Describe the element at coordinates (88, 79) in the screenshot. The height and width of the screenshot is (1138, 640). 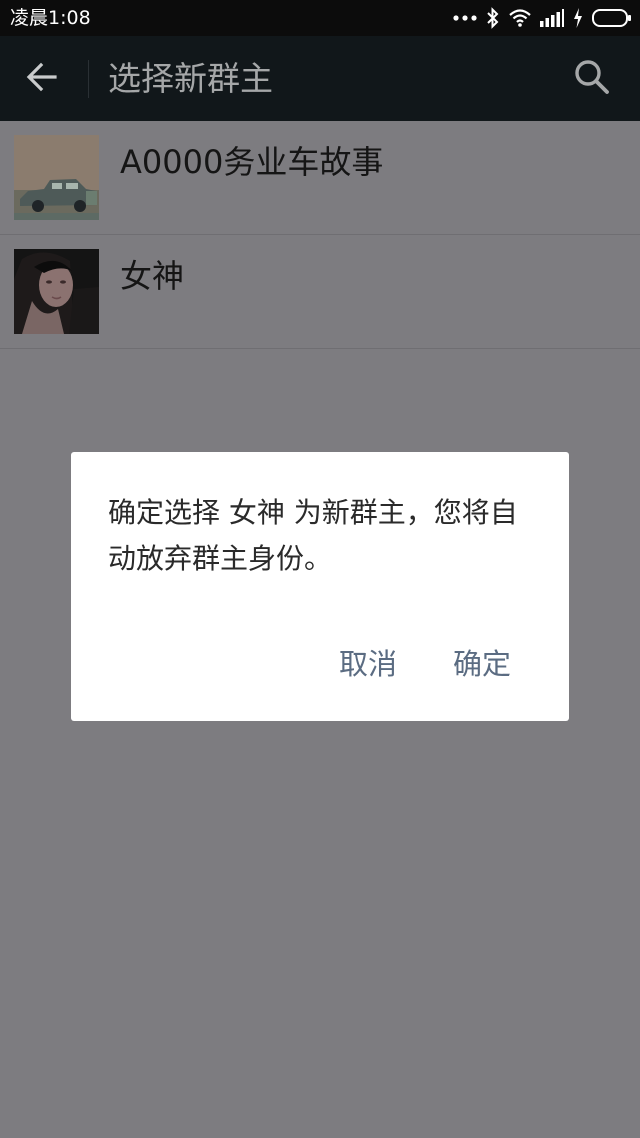
I see `title-divider` at that location.